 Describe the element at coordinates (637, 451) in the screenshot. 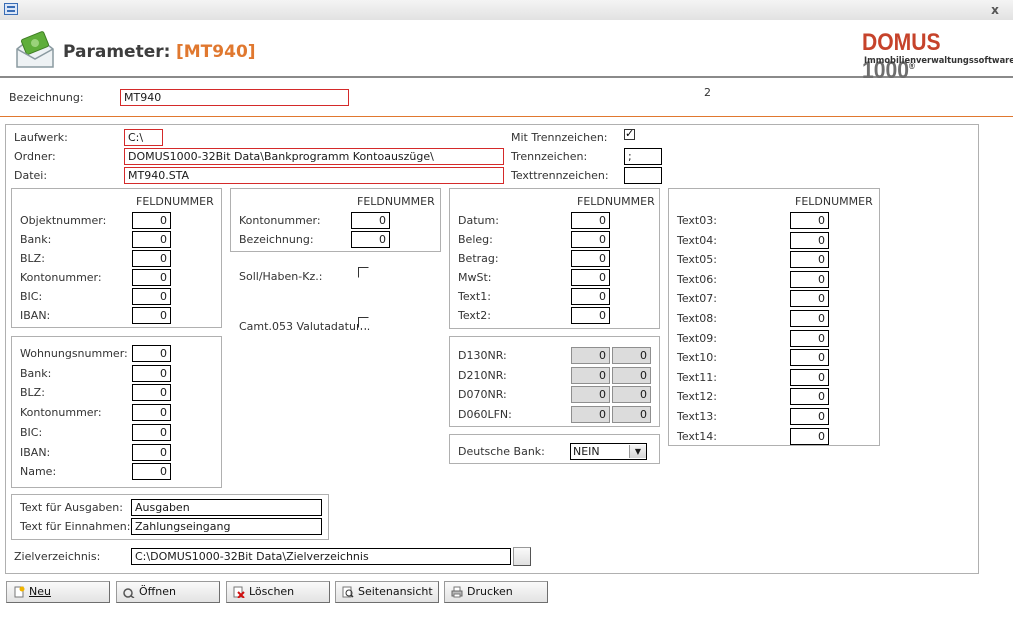

I see `chevron-down-icon: ▼` at that location.